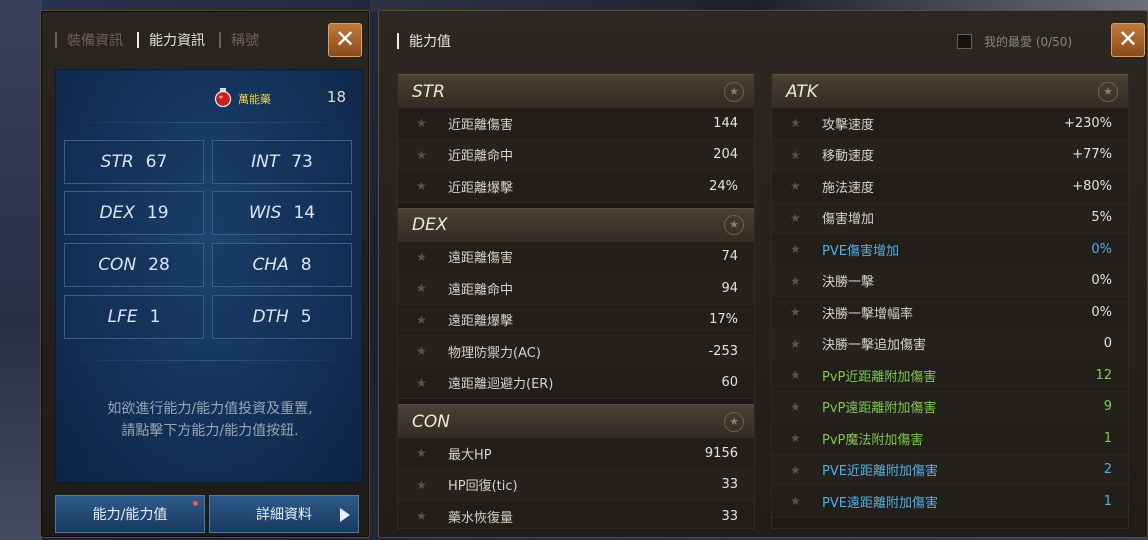 This screenshot has width=1148, height=540. I want to click on stat-row: ★ 決勝一擊追加傷害 0, so click(950, 344).